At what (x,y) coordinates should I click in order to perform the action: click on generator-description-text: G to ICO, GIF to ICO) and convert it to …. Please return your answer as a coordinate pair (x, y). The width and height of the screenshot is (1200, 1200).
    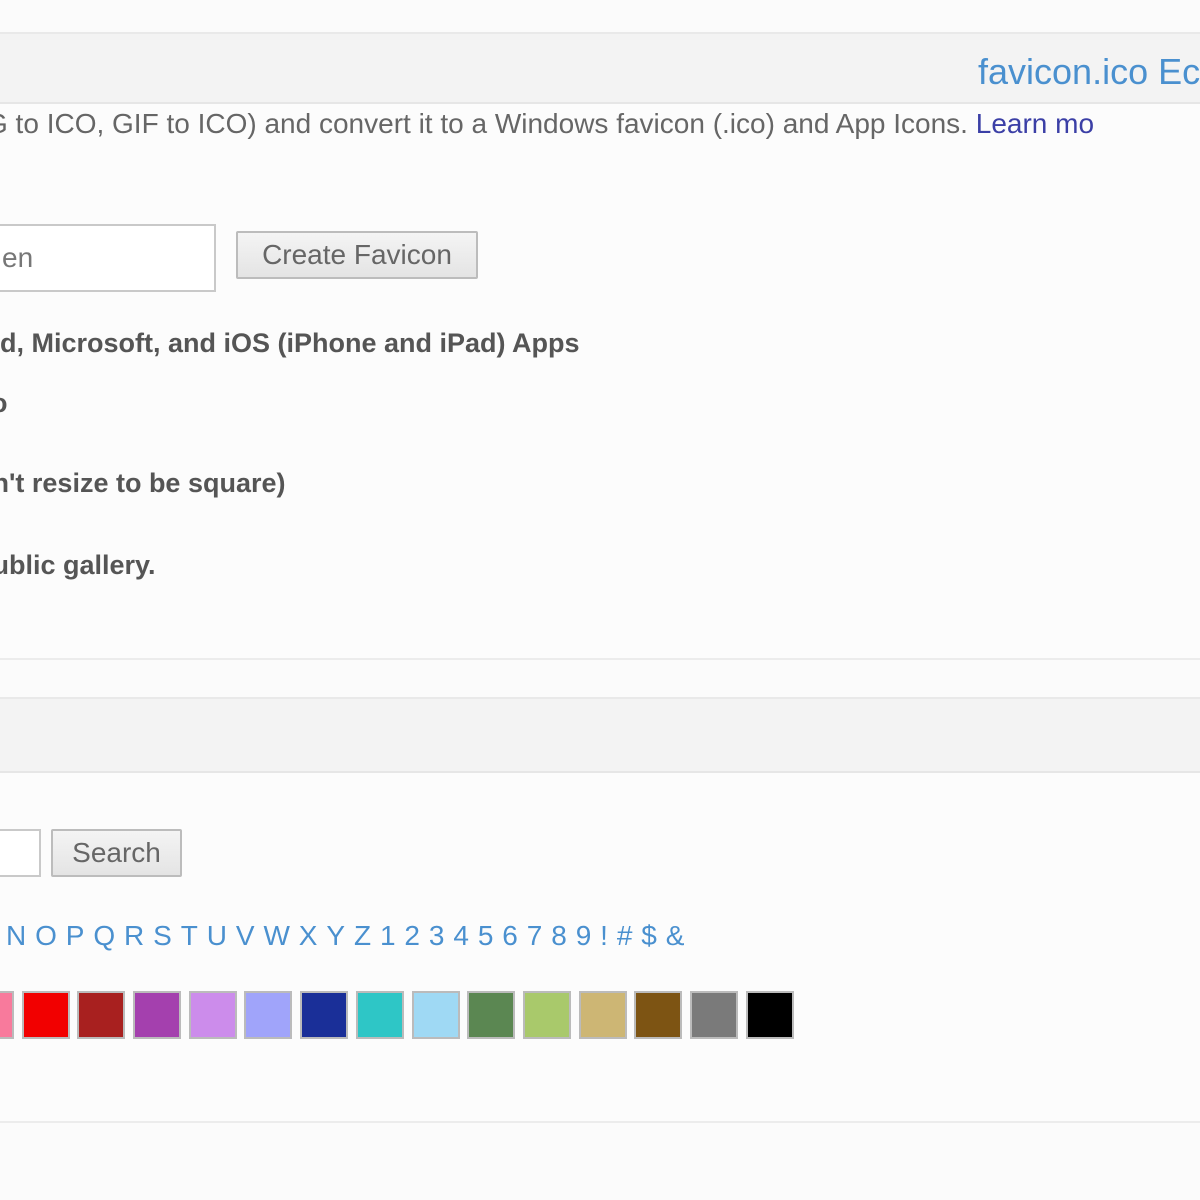
    Looking at the image, I should click on (484, 123).